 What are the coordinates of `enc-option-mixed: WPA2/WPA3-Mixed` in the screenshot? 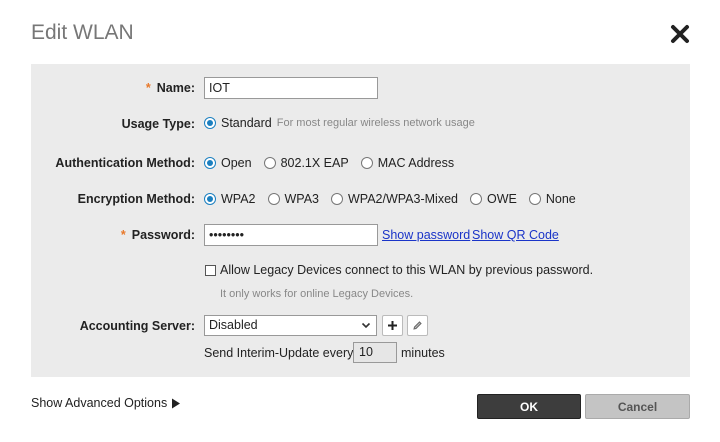 It's located at (394, 199).